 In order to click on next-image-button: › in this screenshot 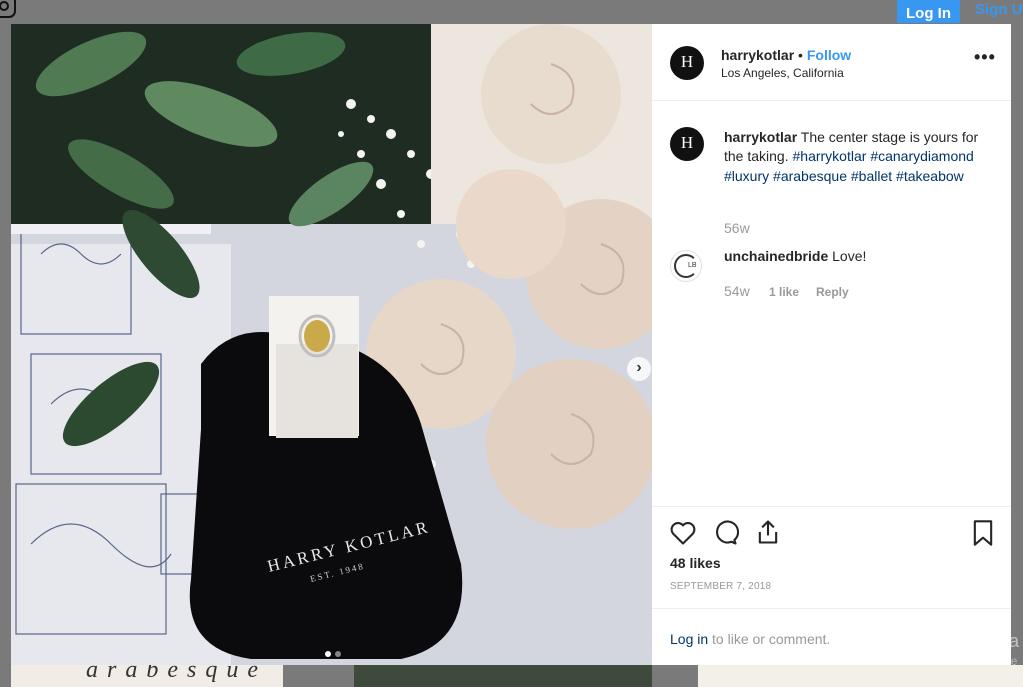, I will do `click(639, 369)`.